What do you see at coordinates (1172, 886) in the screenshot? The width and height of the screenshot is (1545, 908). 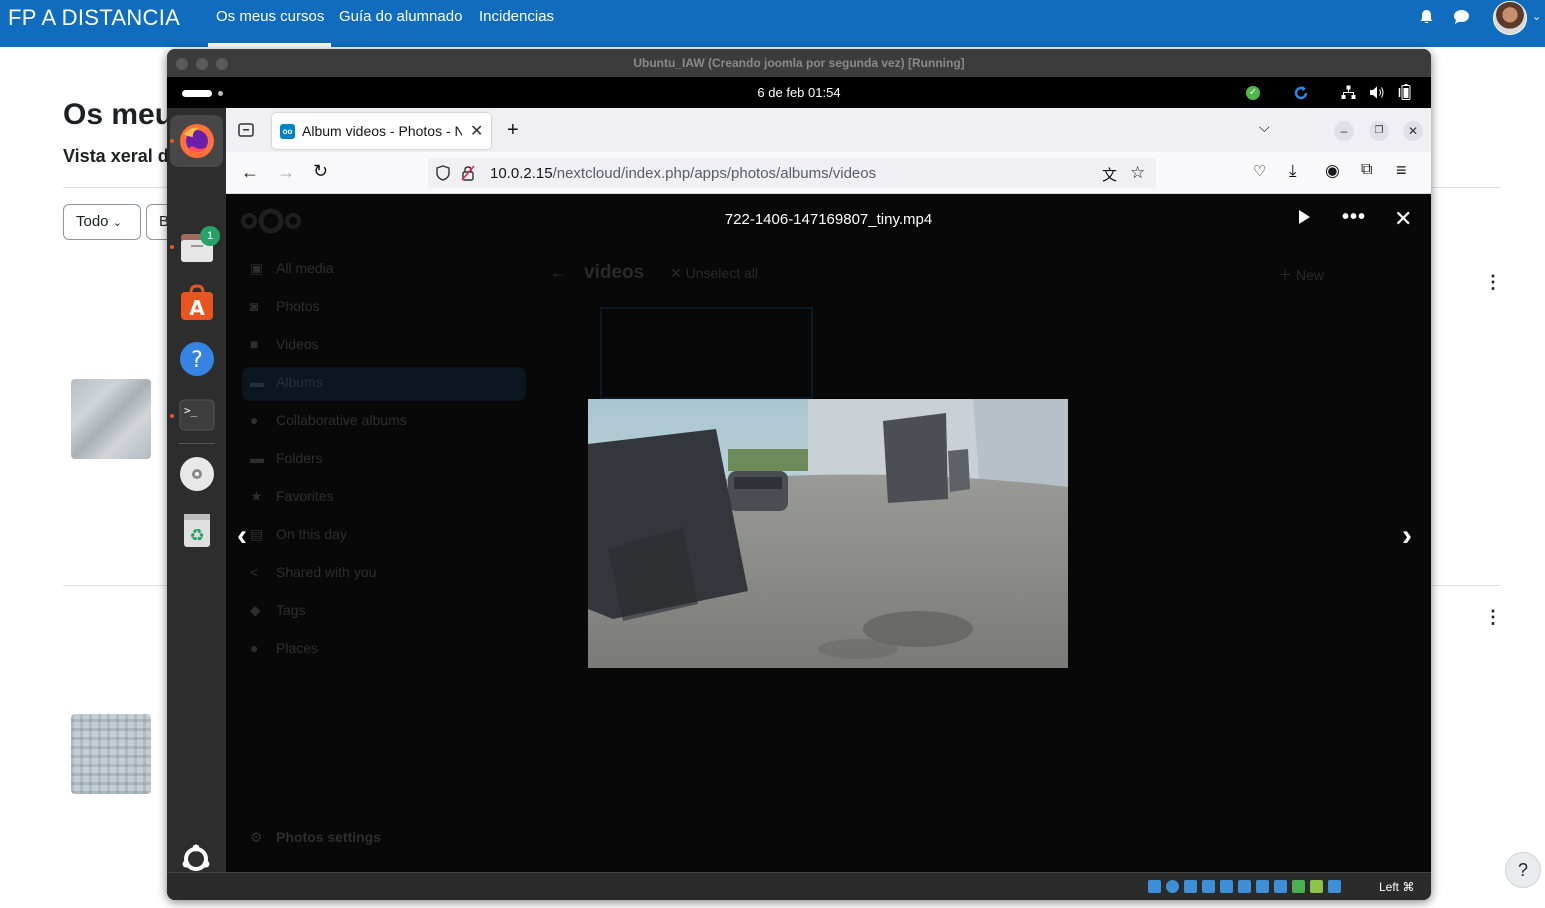 I see `optical-drive-icon` at bounding box center [1172, 886].